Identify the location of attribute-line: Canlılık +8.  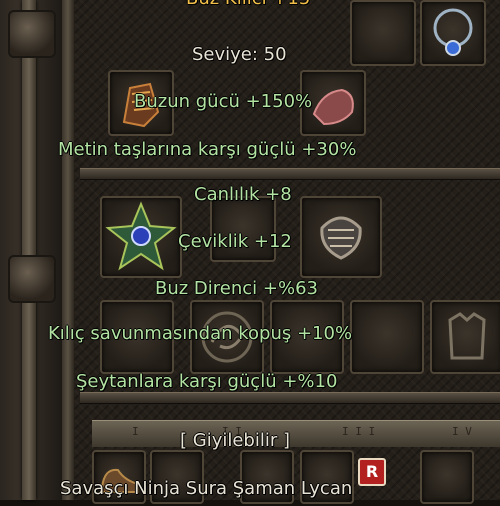
(243, 194).